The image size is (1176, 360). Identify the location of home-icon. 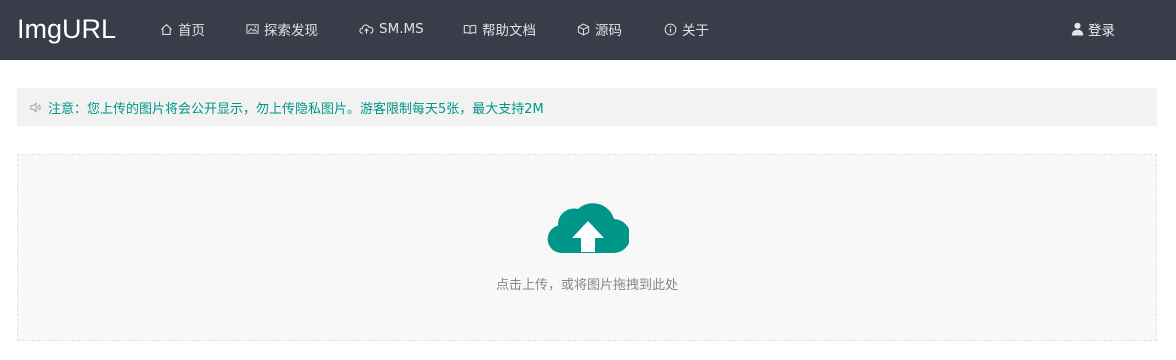
(166, 29).